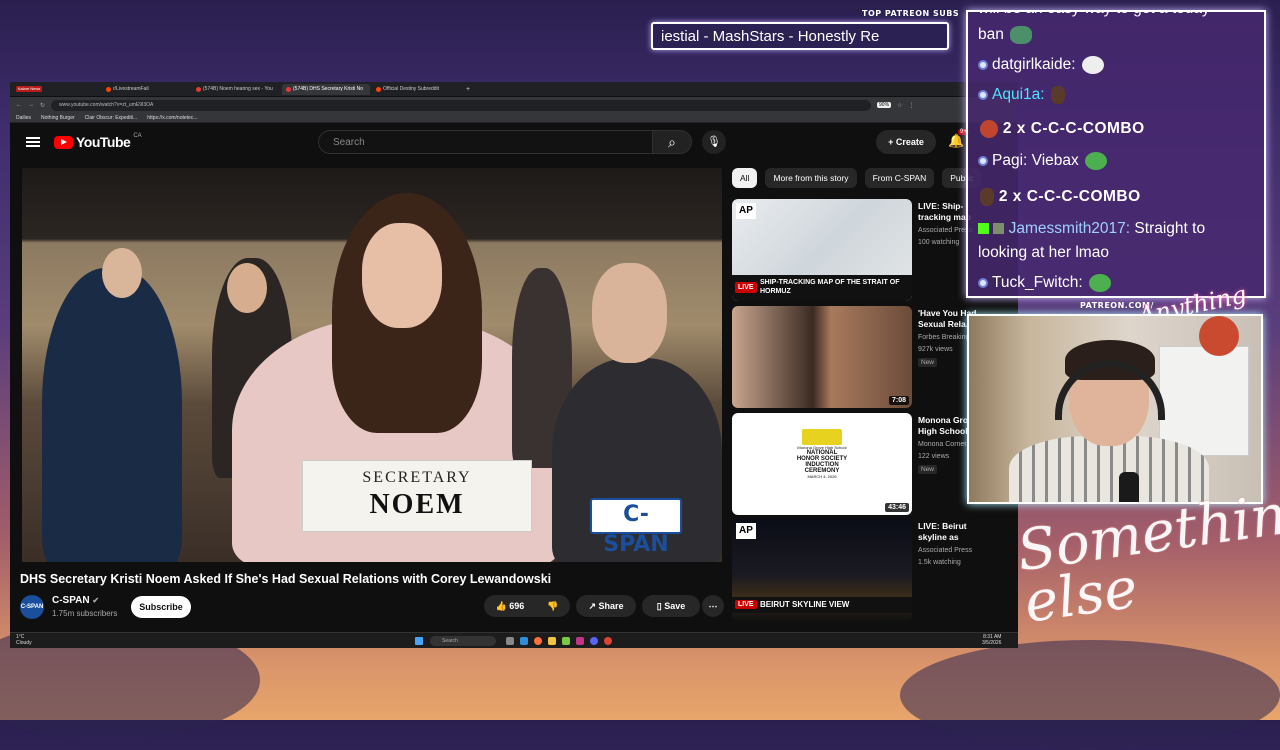  Describe the element at coordinates (326, 89) in the screenshot. I see `tab-youtube-active: (574B) DHS Secretary Kristi No` at that location.